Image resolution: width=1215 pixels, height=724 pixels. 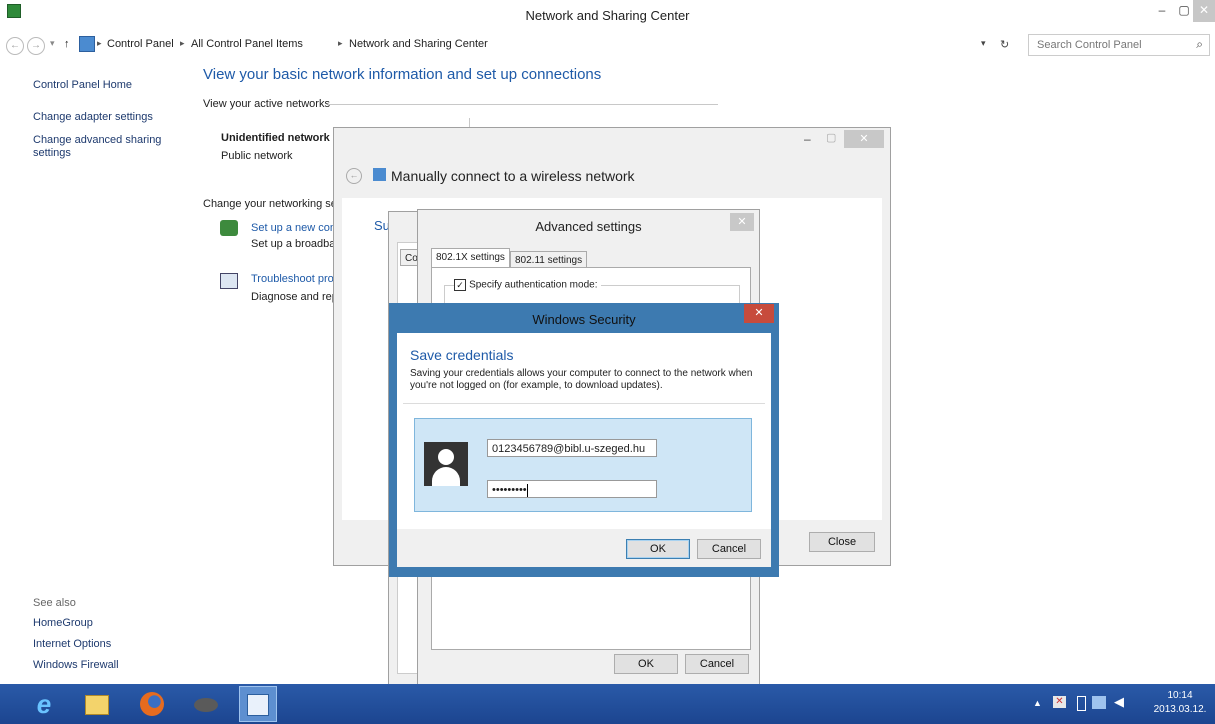 I want to click on security-heading: Save credentials, so click(x=462, y=355).